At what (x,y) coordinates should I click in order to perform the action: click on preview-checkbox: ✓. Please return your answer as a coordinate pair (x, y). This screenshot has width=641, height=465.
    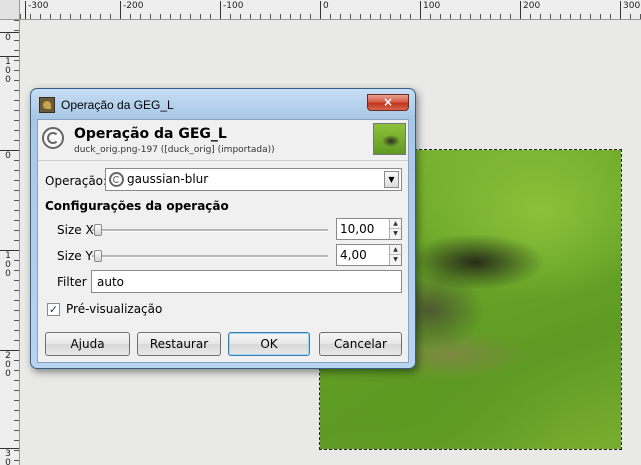
    Looking at the image, I should click on (53, 309).